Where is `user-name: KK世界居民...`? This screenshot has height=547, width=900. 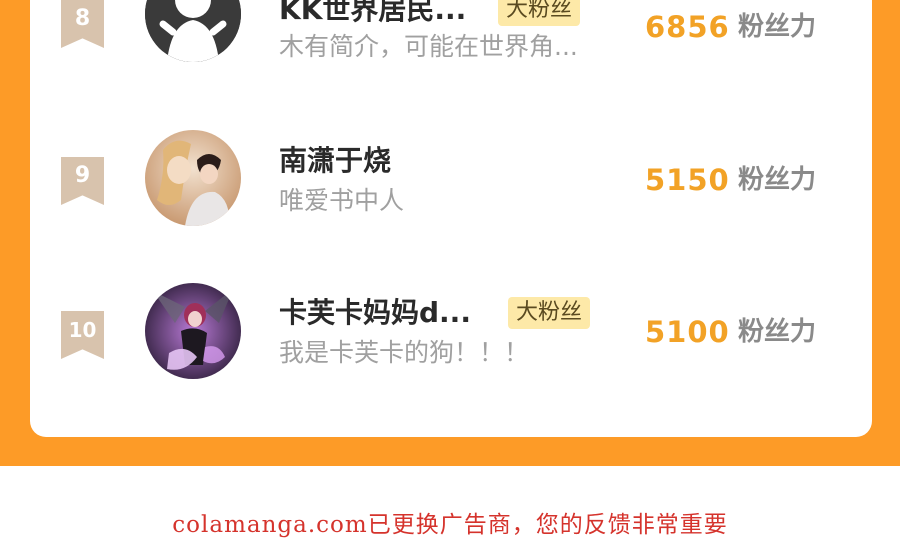 user-name: KK世界居民... is located at coordinates (372, 13).